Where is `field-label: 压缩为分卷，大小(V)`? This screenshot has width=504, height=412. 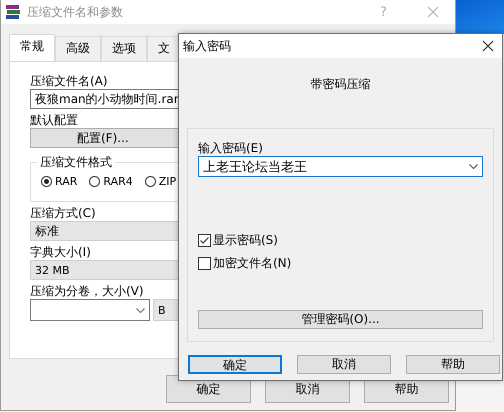
field-label: 压缩为分卷，大小(V) is located at coordinates (87, 291).